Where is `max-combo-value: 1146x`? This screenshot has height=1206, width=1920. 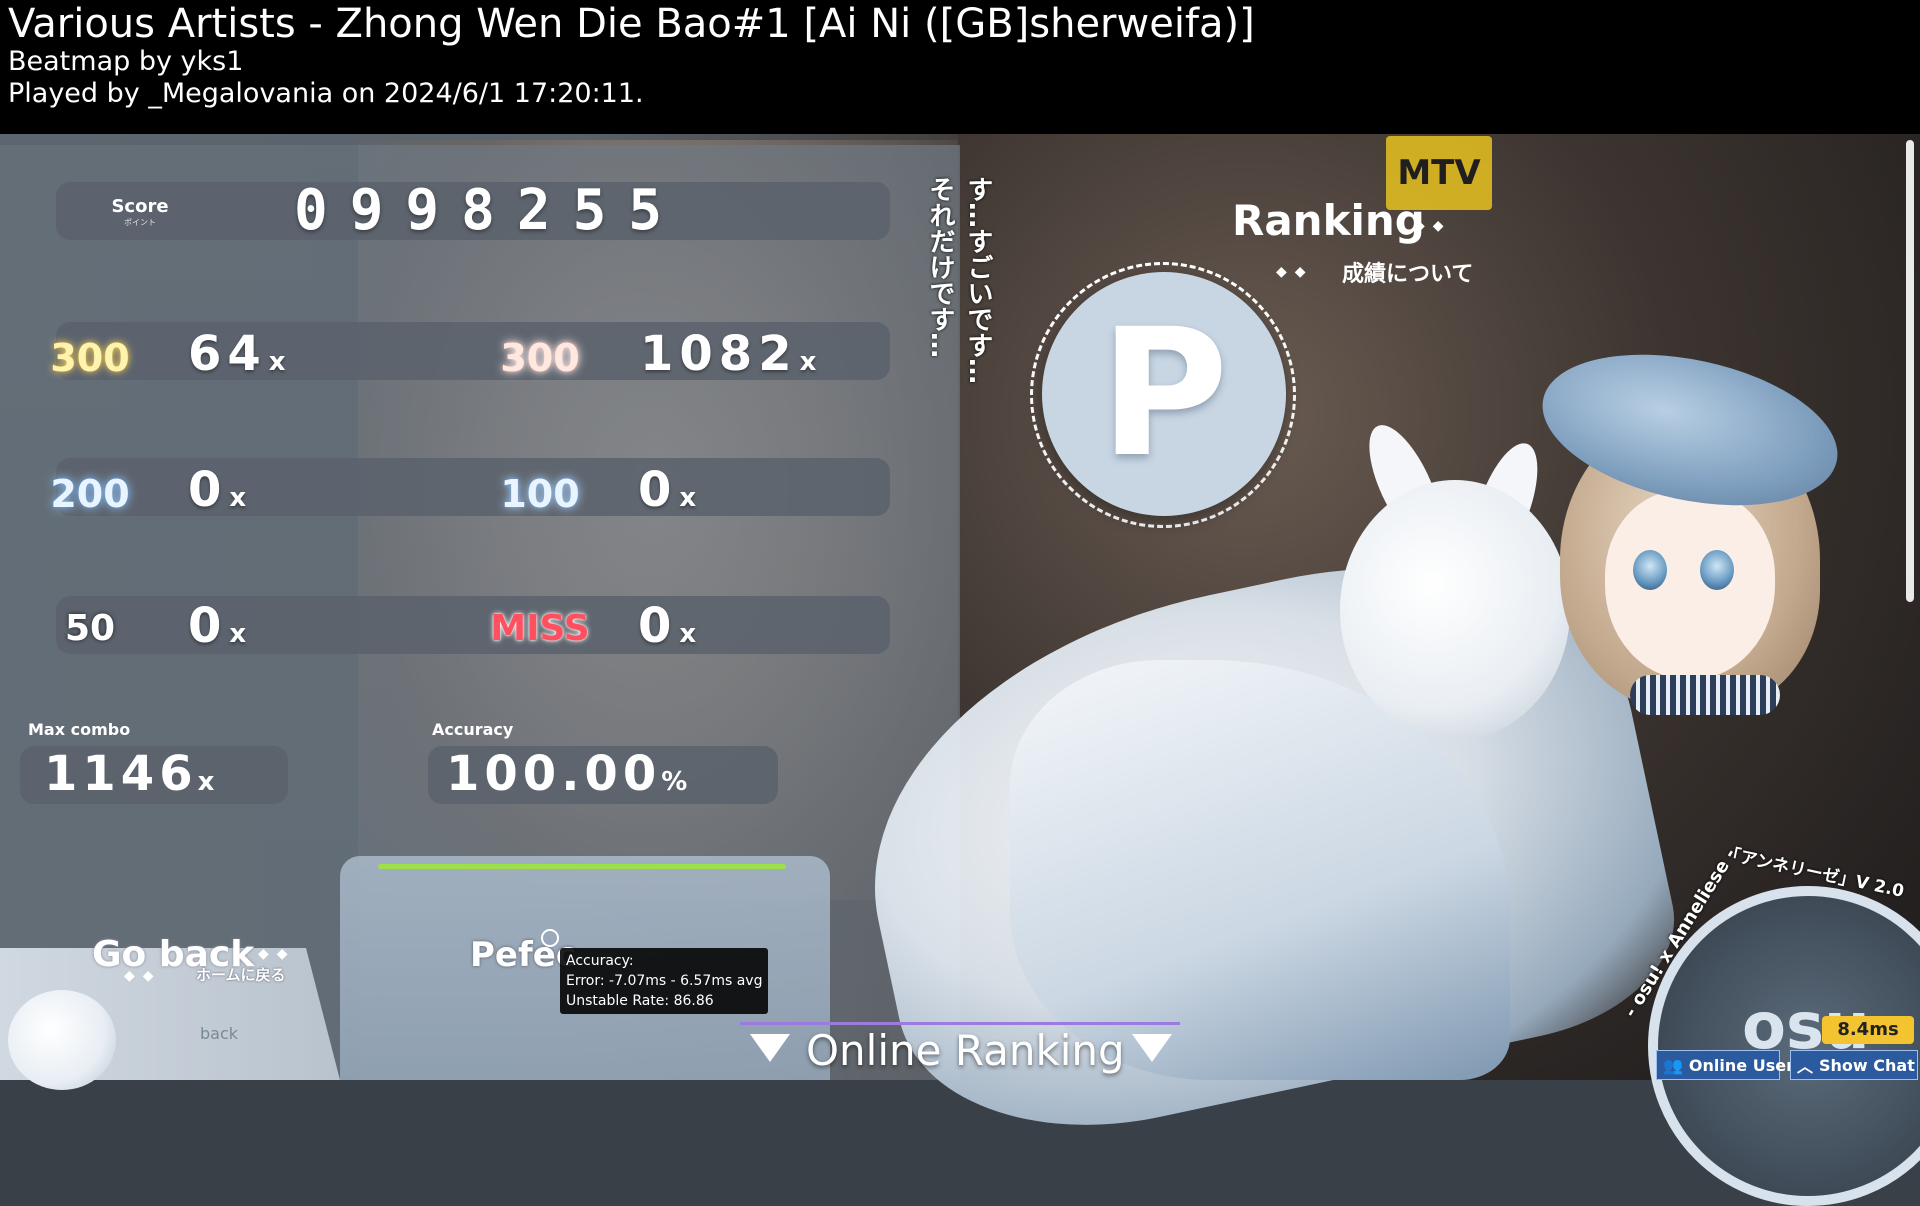
max-combo-value: 1146x is located at coordinates (129, 774).